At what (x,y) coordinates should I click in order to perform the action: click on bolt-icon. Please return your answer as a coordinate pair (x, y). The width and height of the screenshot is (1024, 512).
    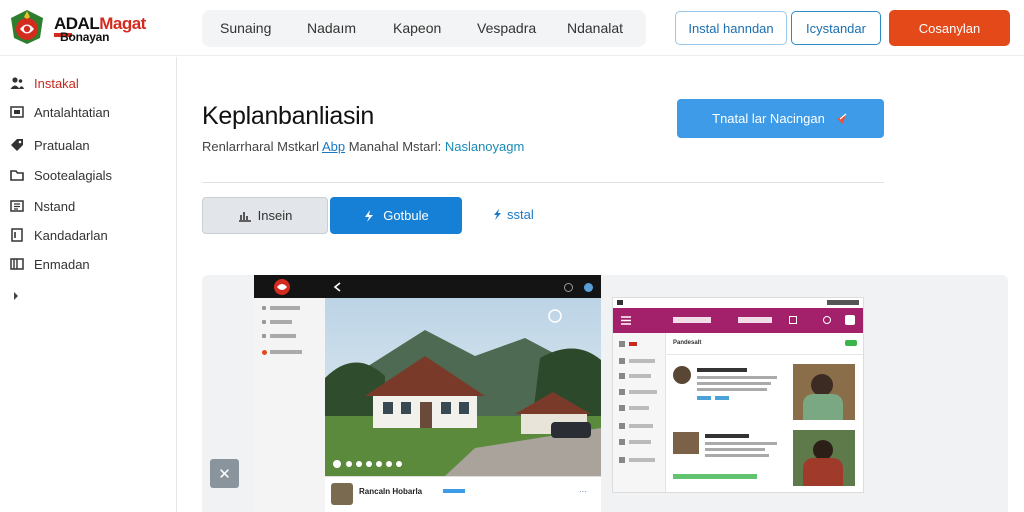
    Looking at the image, I should click on (369, 215).